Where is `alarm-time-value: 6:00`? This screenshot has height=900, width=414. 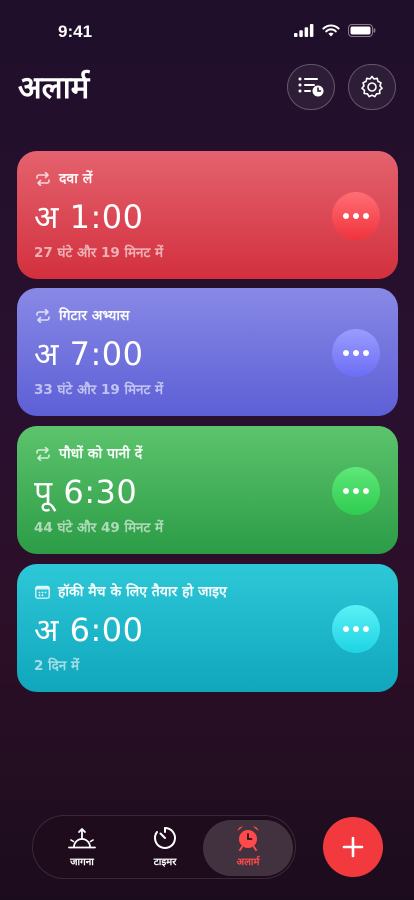 alarm-time-value: 6:00 is located at coordinates (106, 630).